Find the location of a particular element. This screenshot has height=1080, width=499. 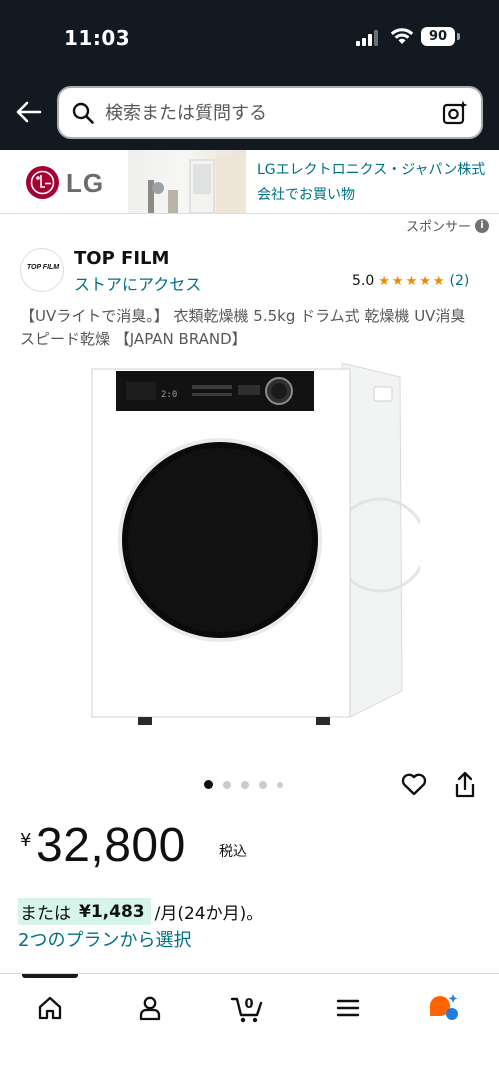

price-currency: ¥ is located at coordinates (26, 840).